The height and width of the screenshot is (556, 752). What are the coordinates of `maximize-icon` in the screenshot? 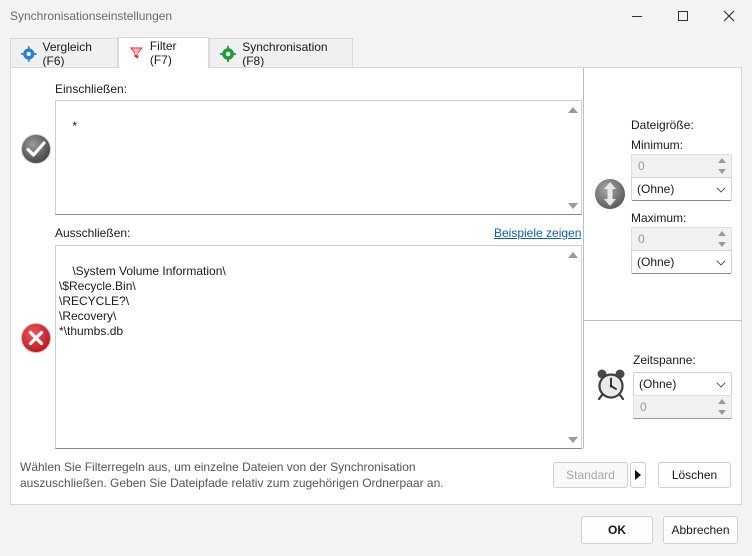 It's located at (683, 16).